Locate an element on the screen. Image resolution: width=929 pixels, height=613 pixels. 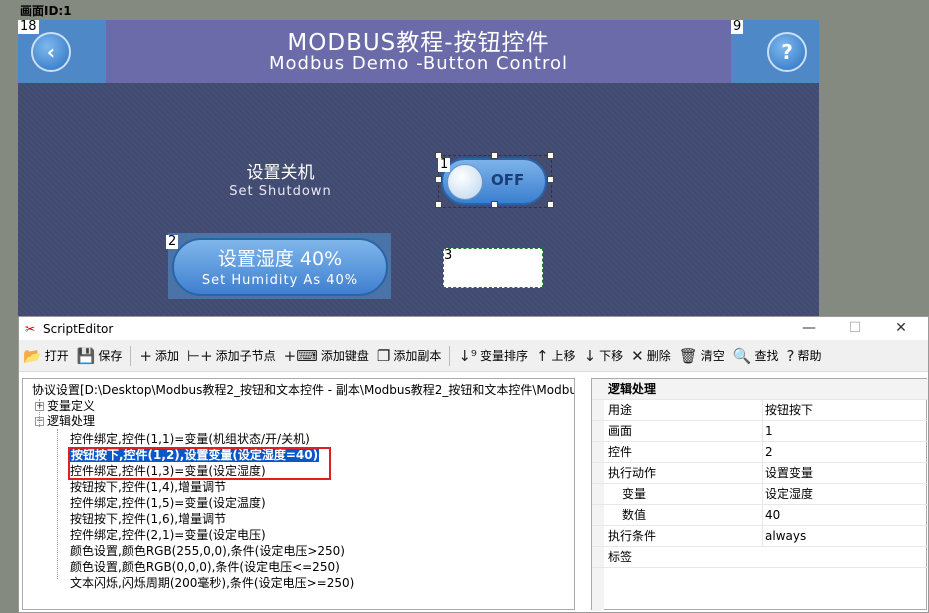
switch-state-label: OFF is located at coordinates (508, 180).